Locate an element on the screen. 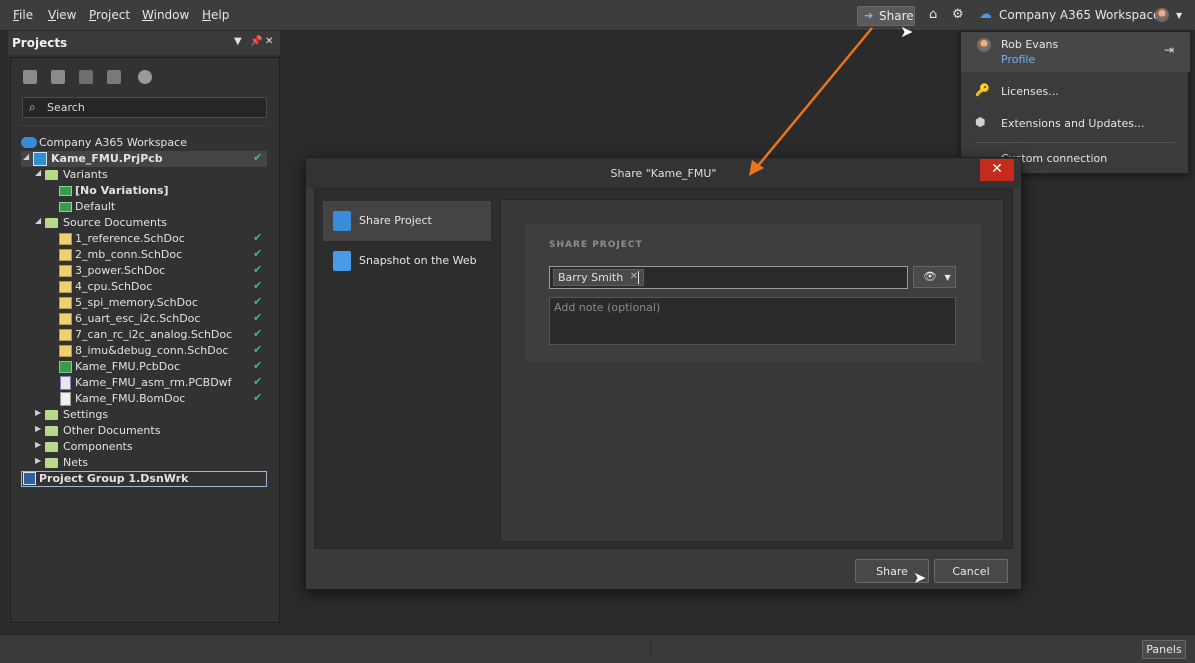 The height and width of the screenshot is (663, 1195). user-name: Rob Evans is located at coordinates (1030, 44).